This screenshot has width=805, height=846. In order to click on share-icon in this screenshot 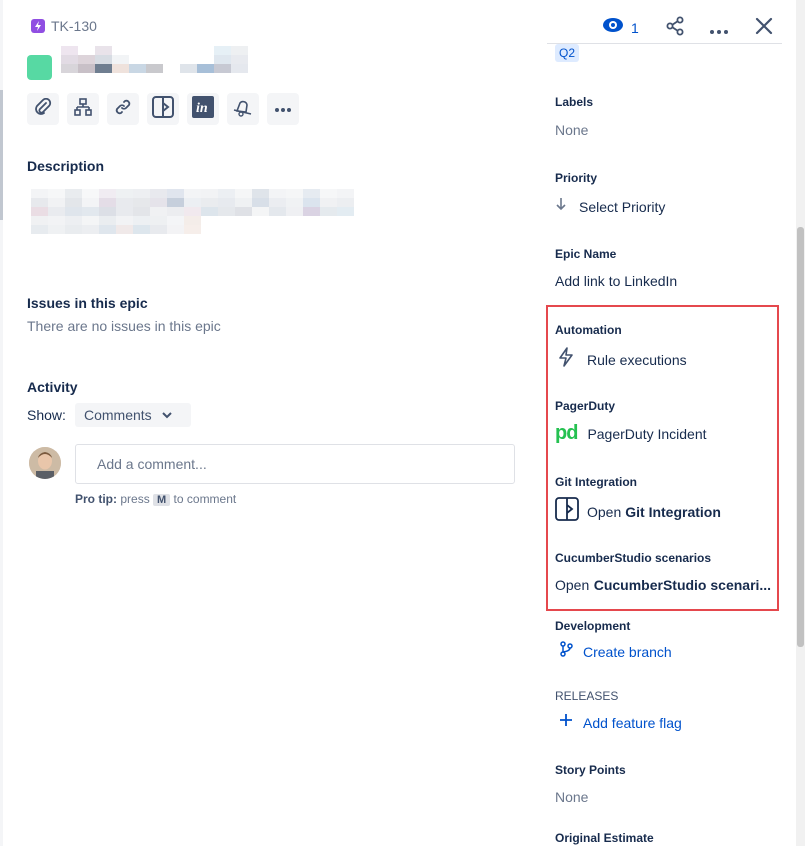, I will do `click(675, 28)`.